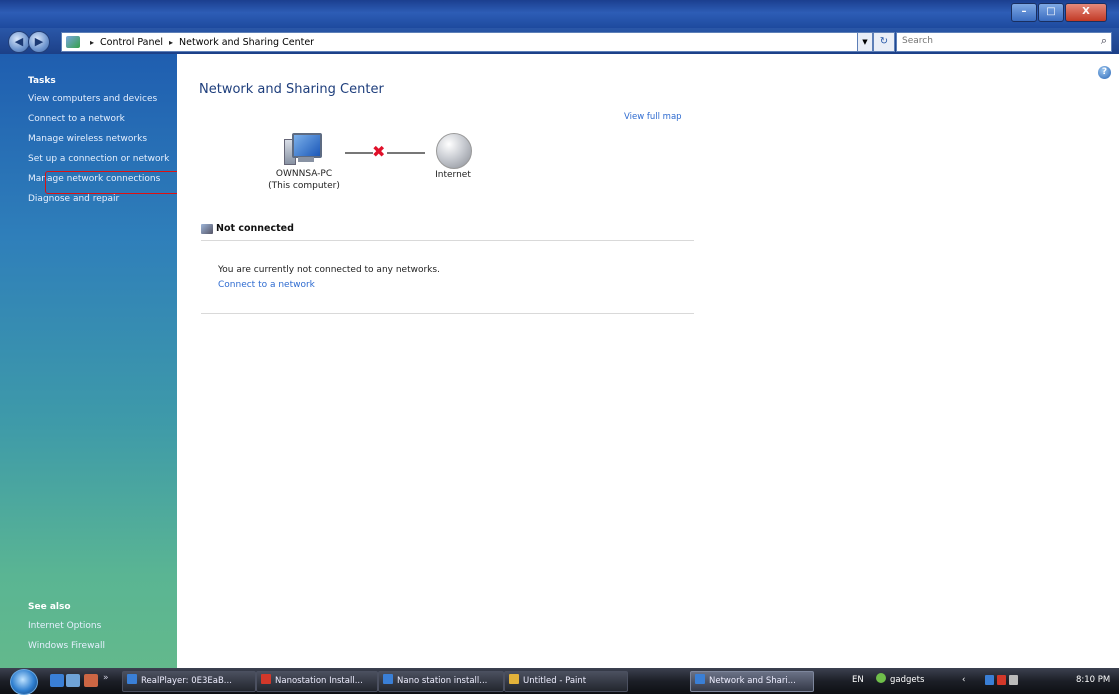 This screenshot has width=1119, height=695. I want to click on see-also-heading: See also, so click(49, 607).